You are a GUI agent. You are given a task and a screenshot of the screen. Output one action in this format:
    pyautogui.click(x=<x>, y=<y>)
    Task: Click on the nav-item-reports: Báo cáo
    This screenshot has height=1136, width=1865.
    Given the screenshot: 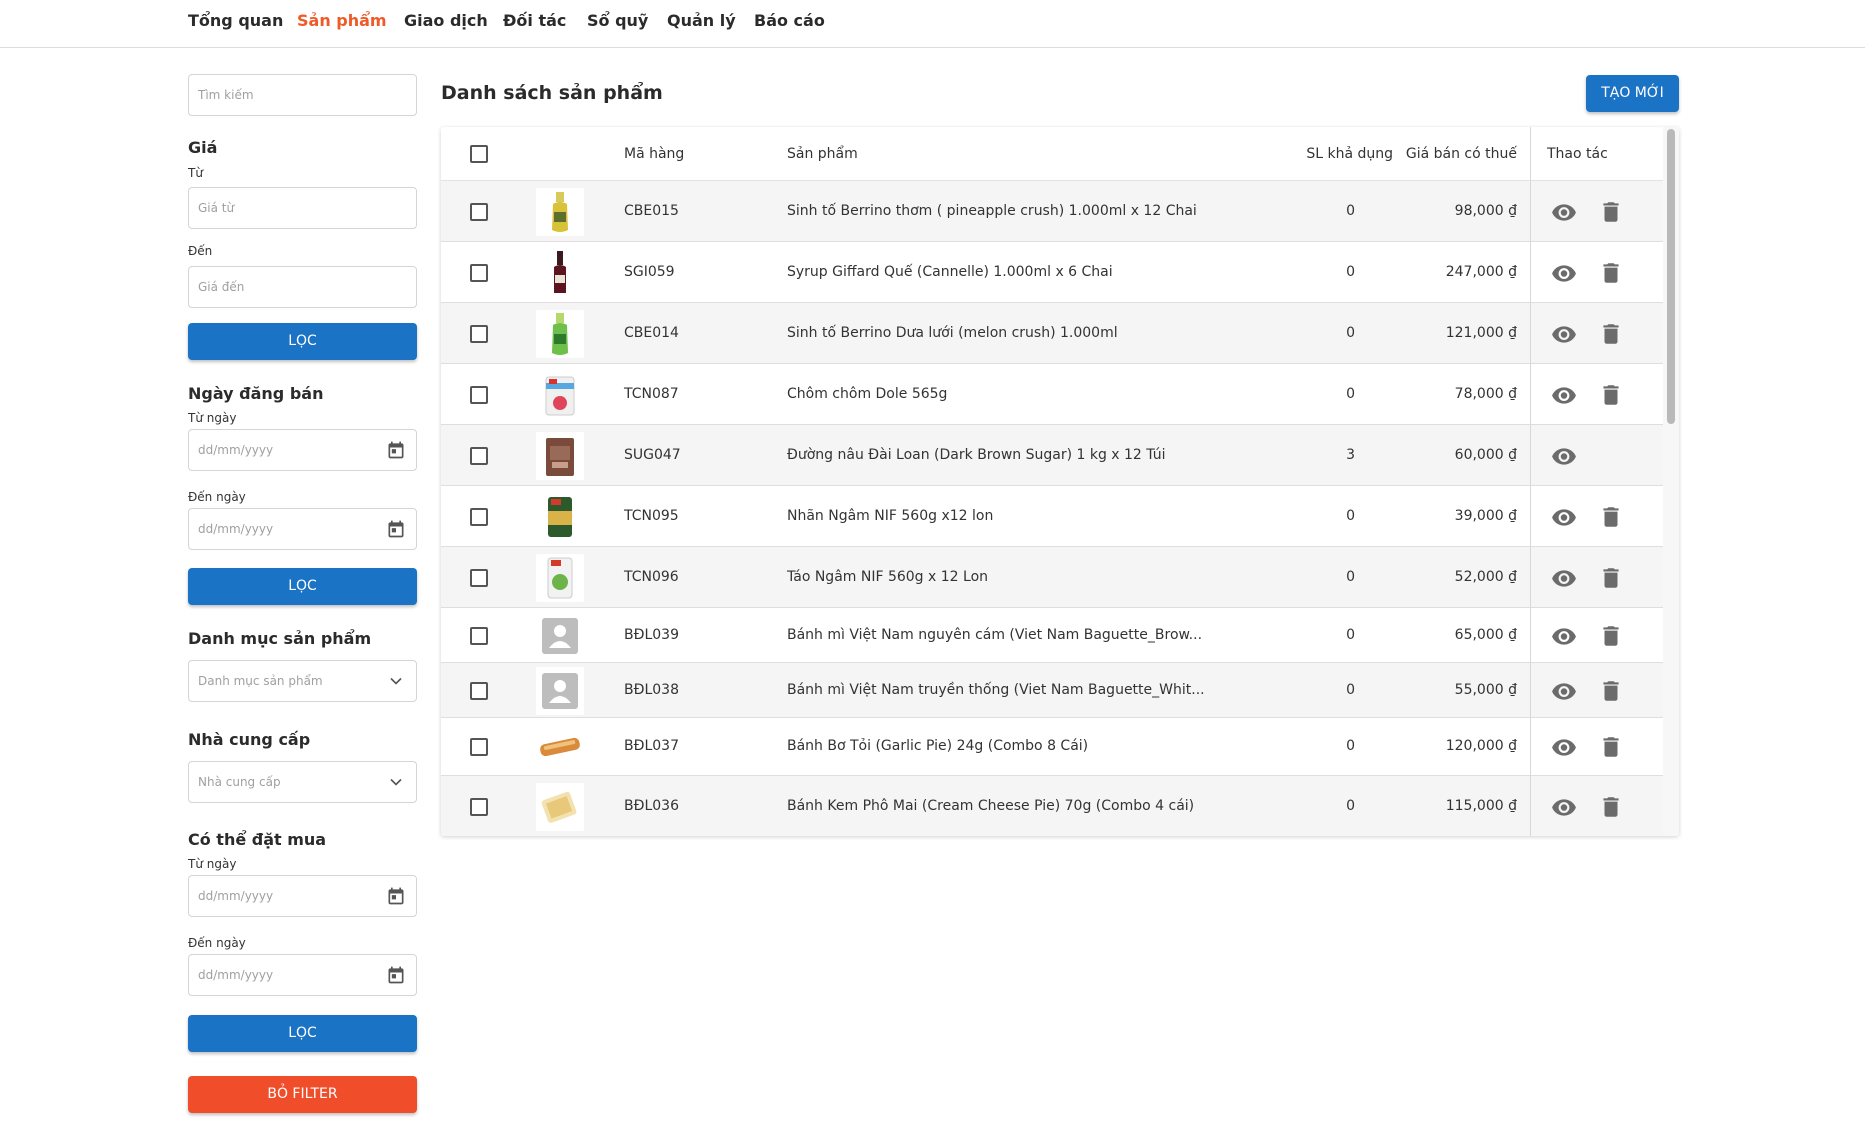 What is the action you would take?
    pyautogui.click(x=789, y=20)
    